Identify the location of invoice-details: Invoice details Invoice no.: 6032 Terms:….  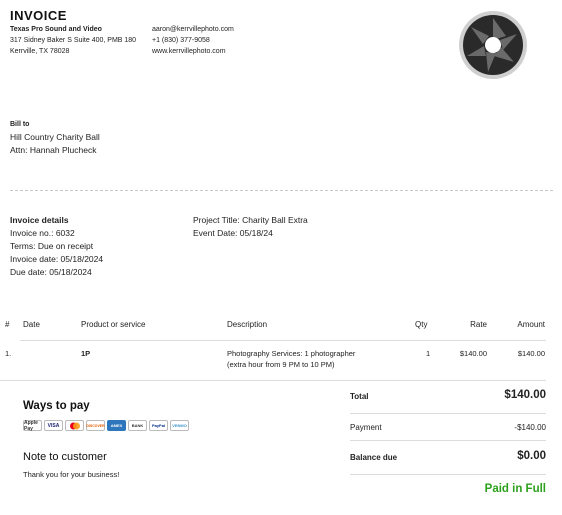
(56, 246).